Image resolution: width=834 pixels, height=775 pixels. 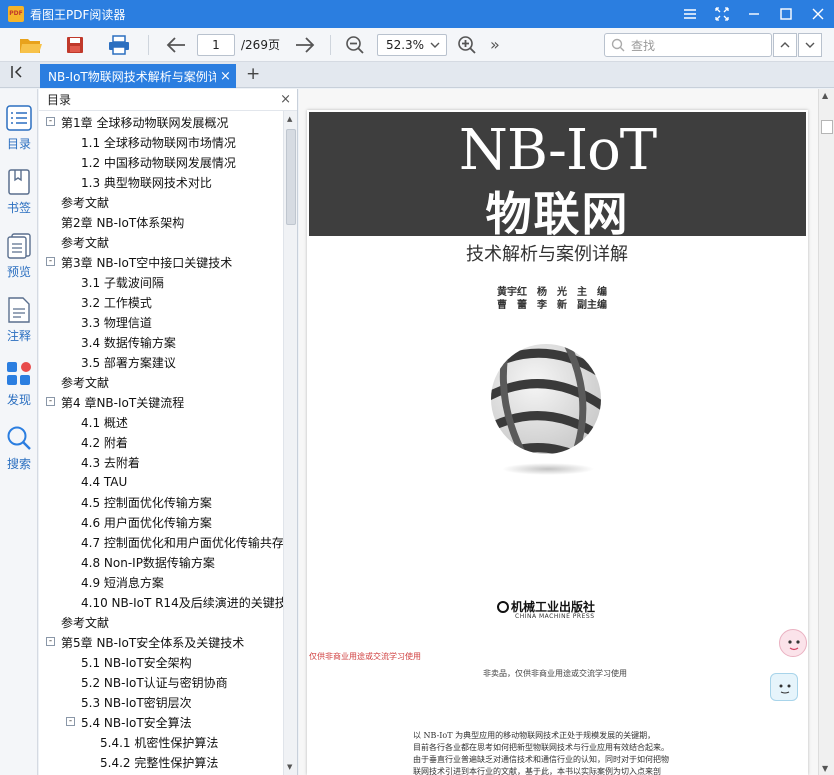 What do you see at coordinates (17, 74) in the screenshot?
I see `collapse-sidebar-icon` at bounding box center [17, 74].